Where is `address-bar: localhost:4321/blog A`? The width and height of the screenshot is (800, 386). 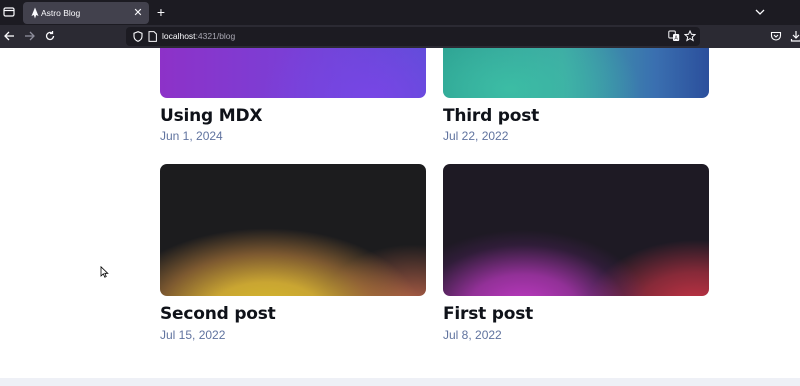
address-bar: localhost:4321/blog A is located at coordinates (413, 36).